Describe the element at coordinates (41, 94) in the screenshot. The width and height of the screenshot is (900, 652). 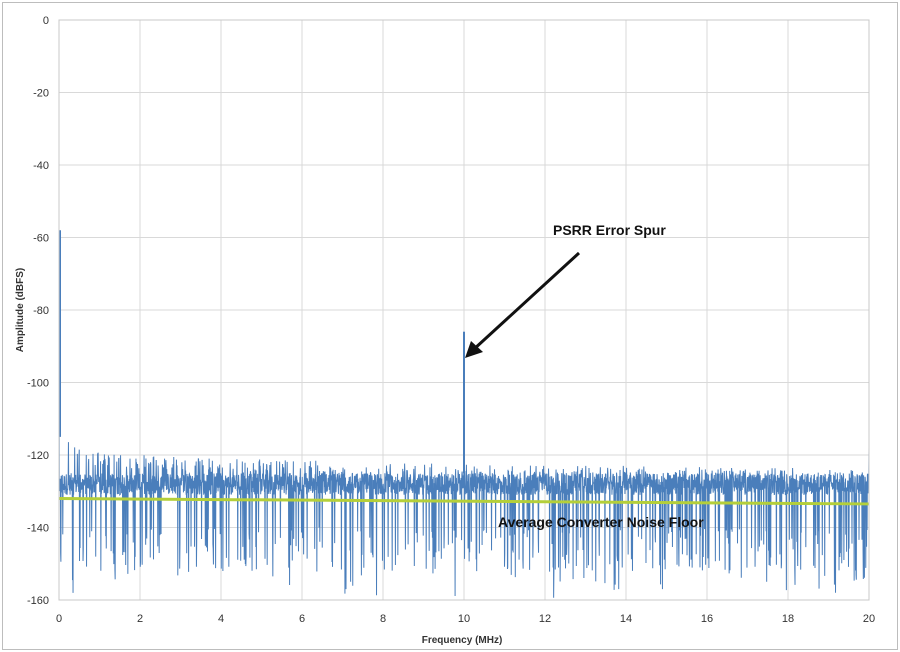
I see `y-tick-label: -20` at that location.